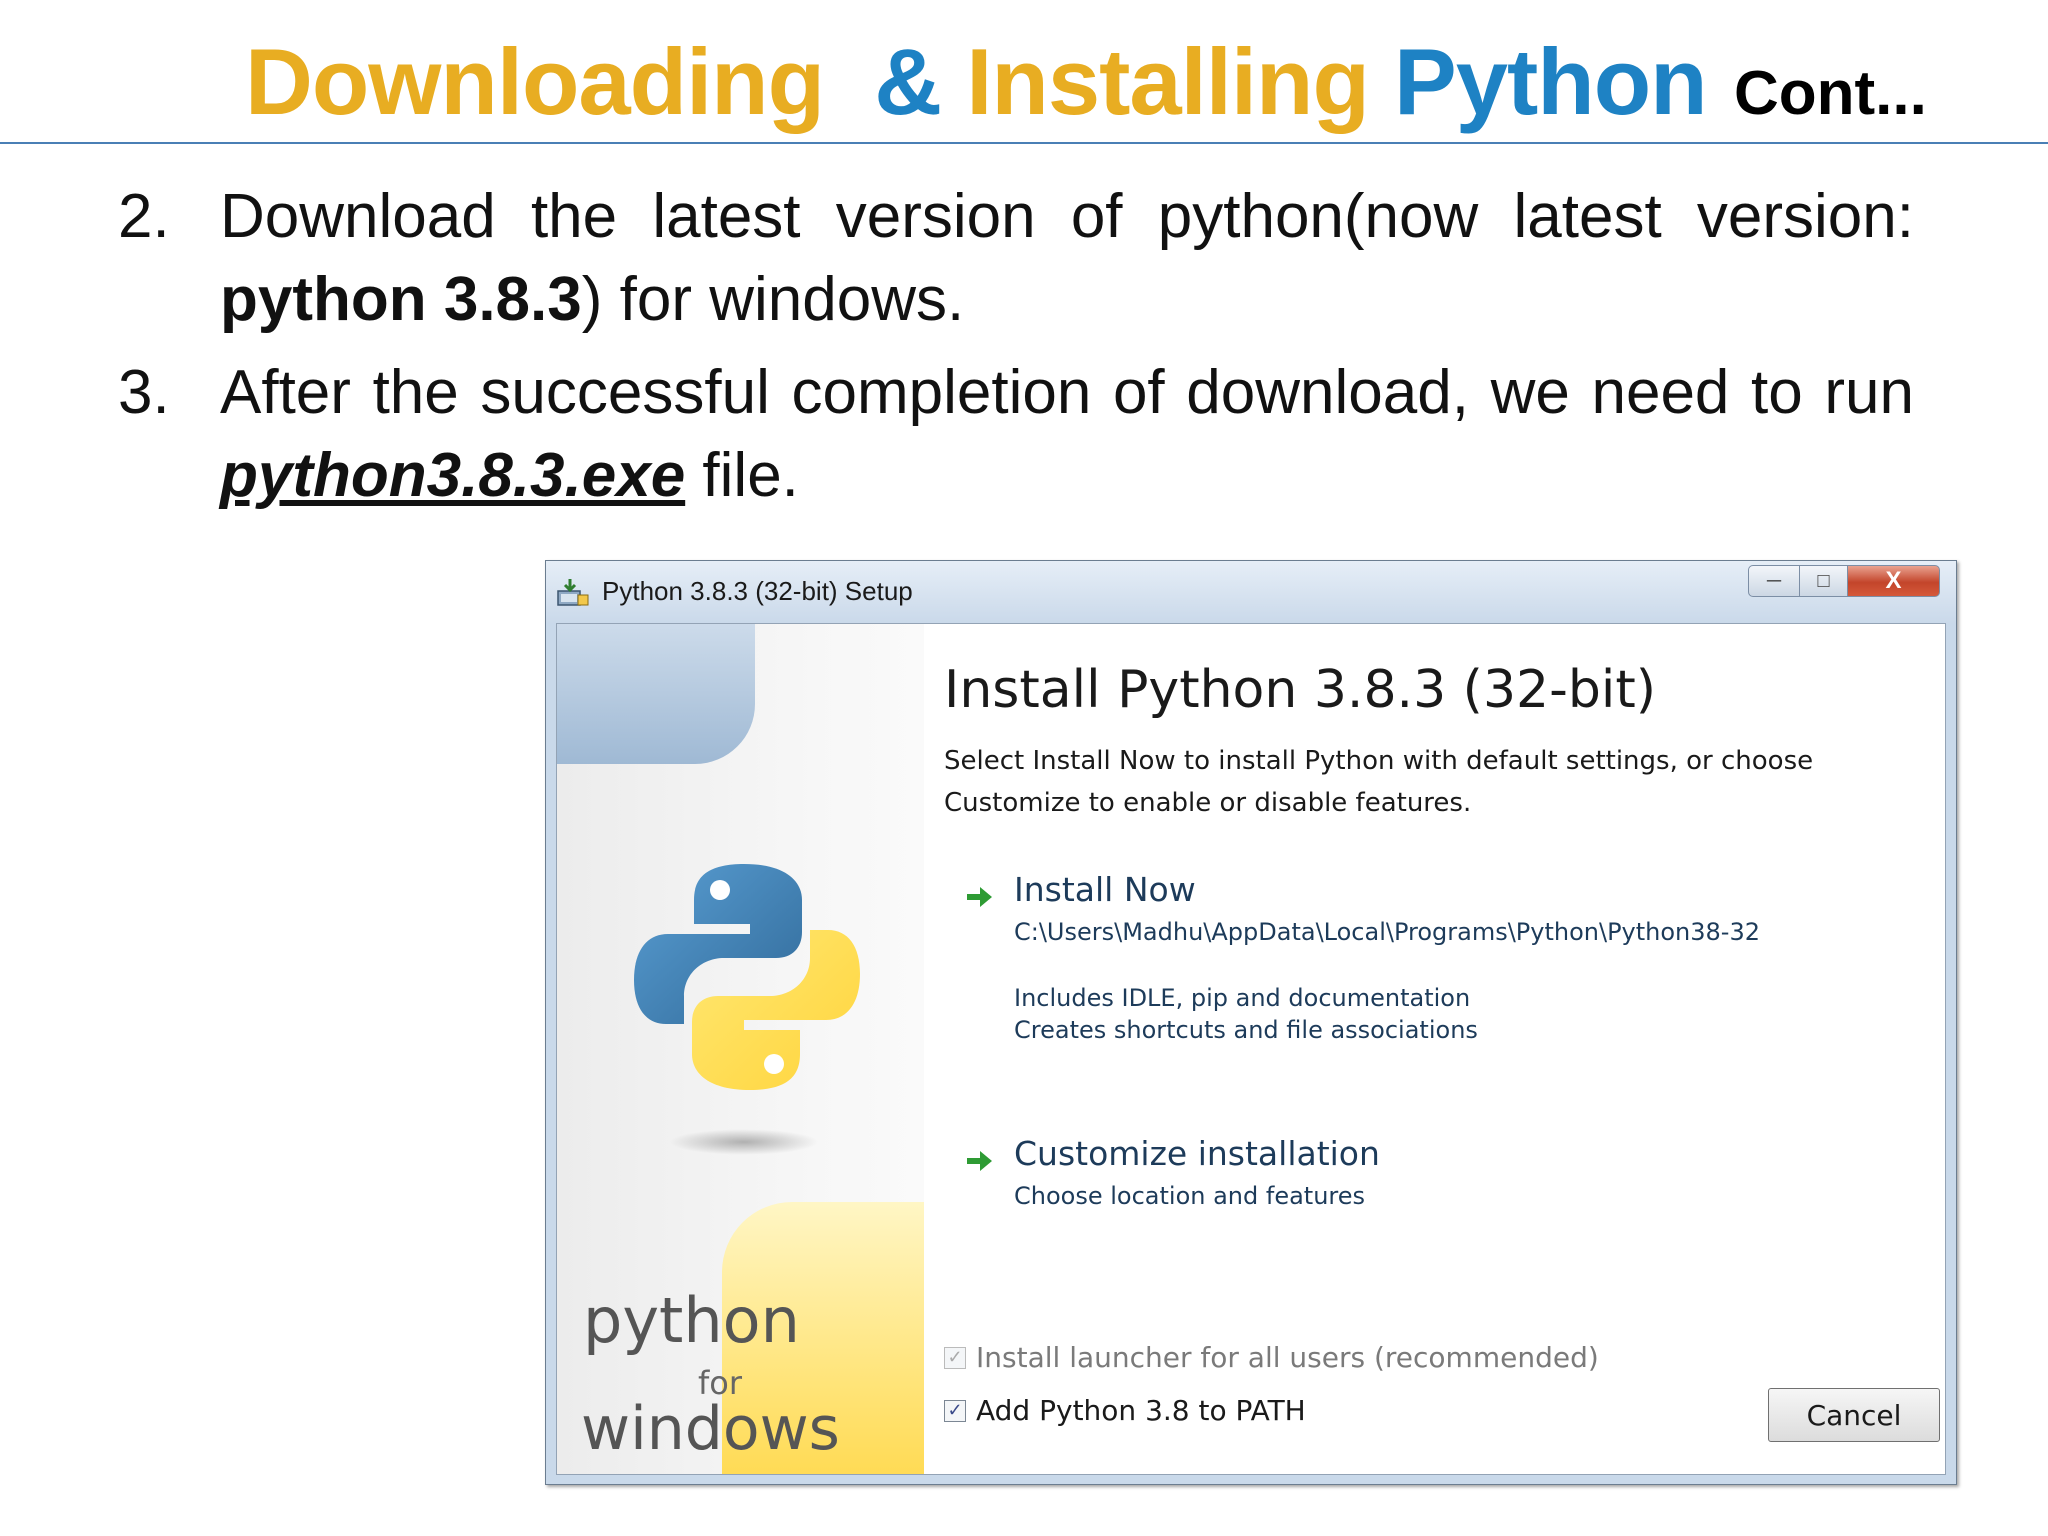 This screenshot has height=1536, width=2048. I want to click on step-text-part: file., so click(742, 475).